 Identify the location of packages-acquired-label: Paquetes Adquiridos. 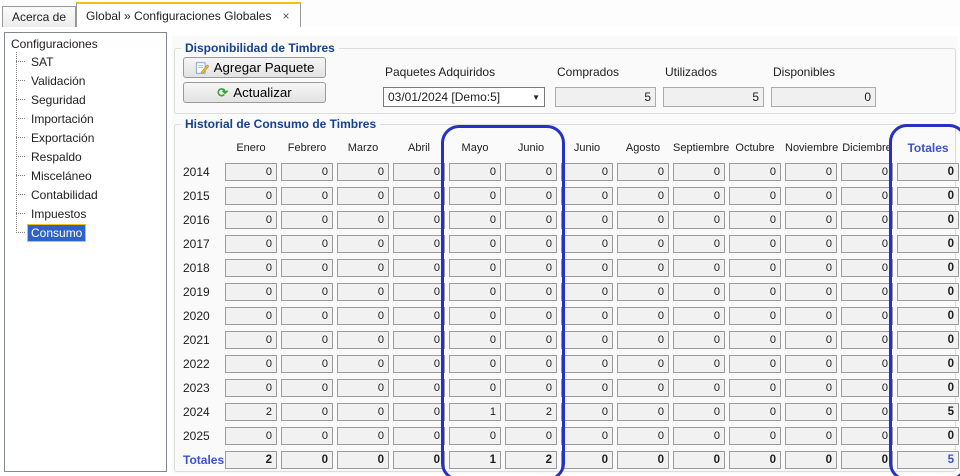
(440, 72).